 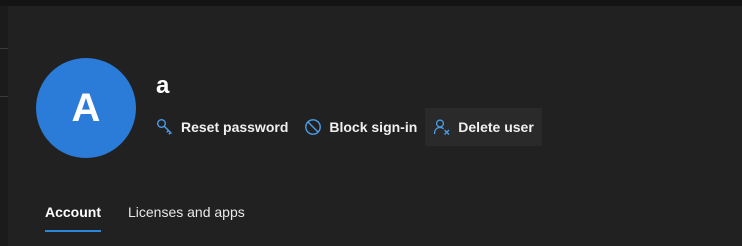 What do you see at coordinates (4, 126) in the screenshot?
I see `left-edge-strip` at bounding box center [4, 126].